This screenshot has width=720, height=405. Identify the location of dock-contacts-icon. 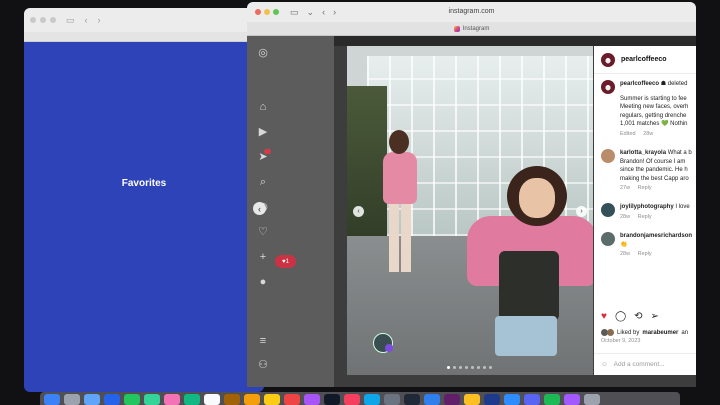
(232, 399).